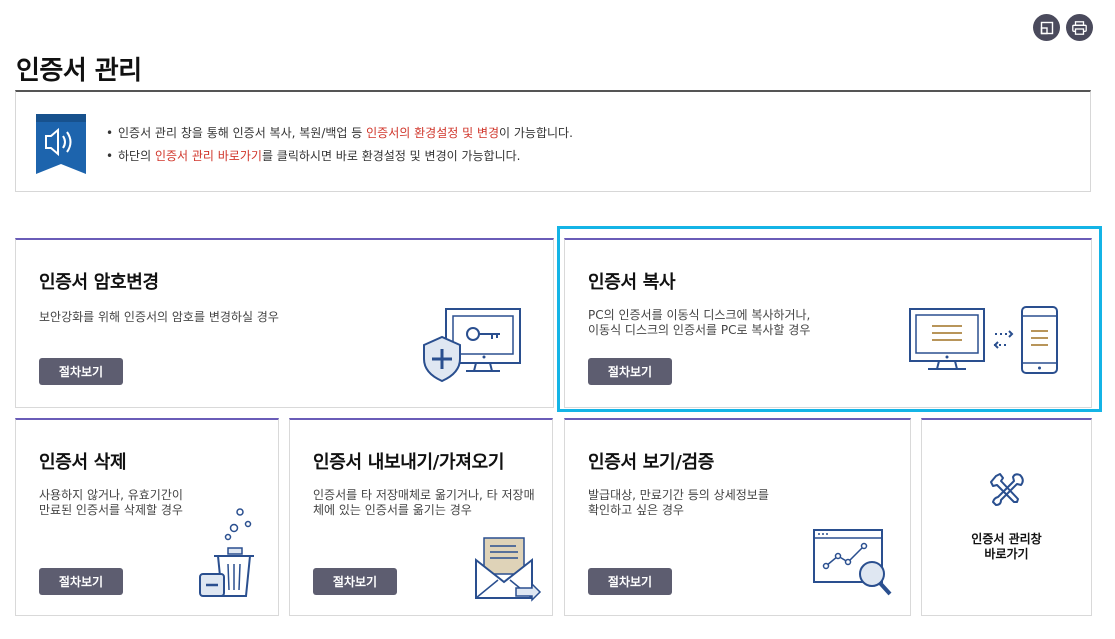 Image resolution: width=1115 pixels, height=639 pixels. Describe the element at coordinates (678, 502) in the screenshot. I see `card-description: 발급대상, 만료기간 등의 상세정보를 확인하고 싶은 경우` at that location.